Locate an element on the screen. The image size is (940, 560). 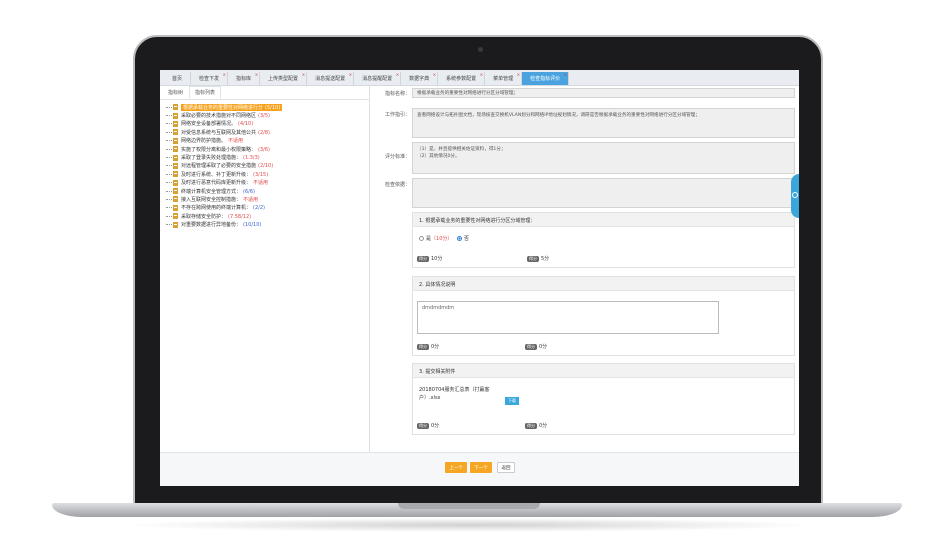
next-button: 下一个 is located at coordinates (481, 467).